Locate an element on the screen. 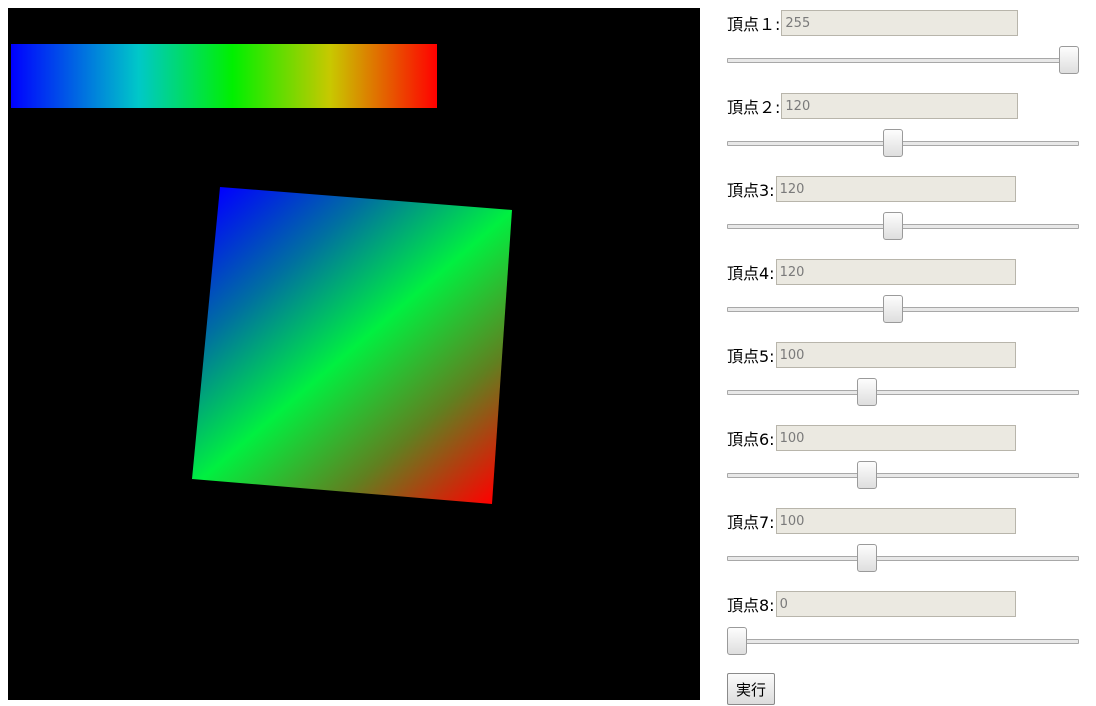 Image resolution: width=1096 pixels, height=706 pixels. vertex-row-2: 頂点２: is located at coordinates (907, 132).